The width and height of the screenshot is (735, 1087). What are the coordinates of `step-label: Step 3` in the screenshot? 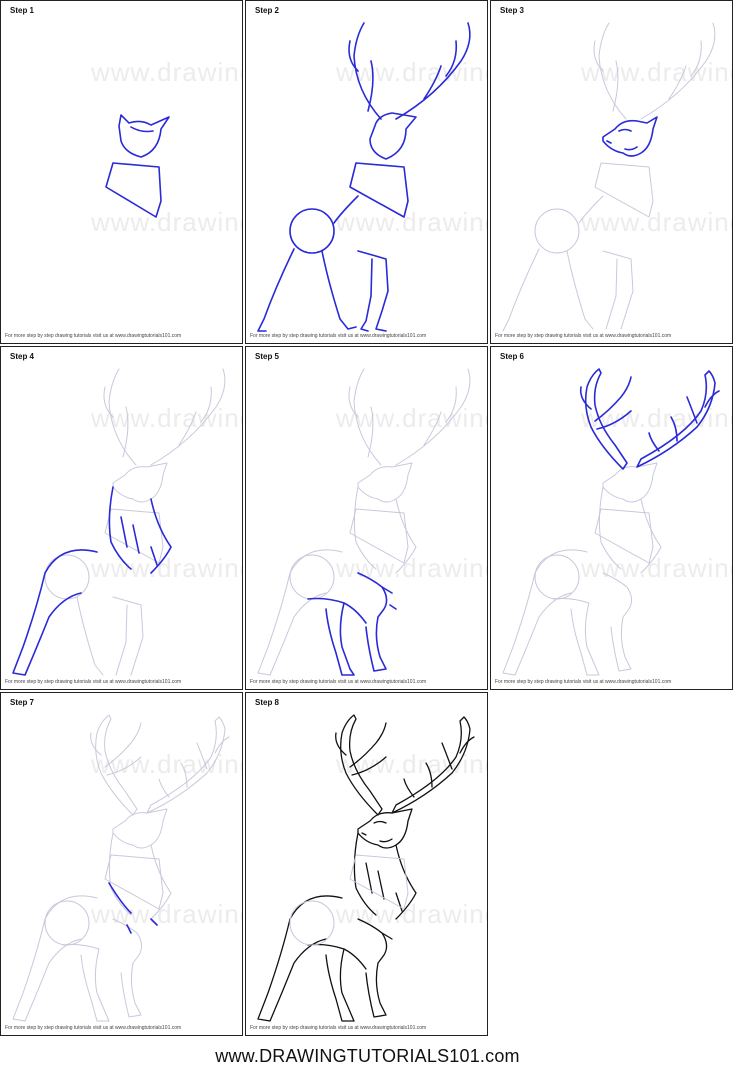 It's located at (512, 10).